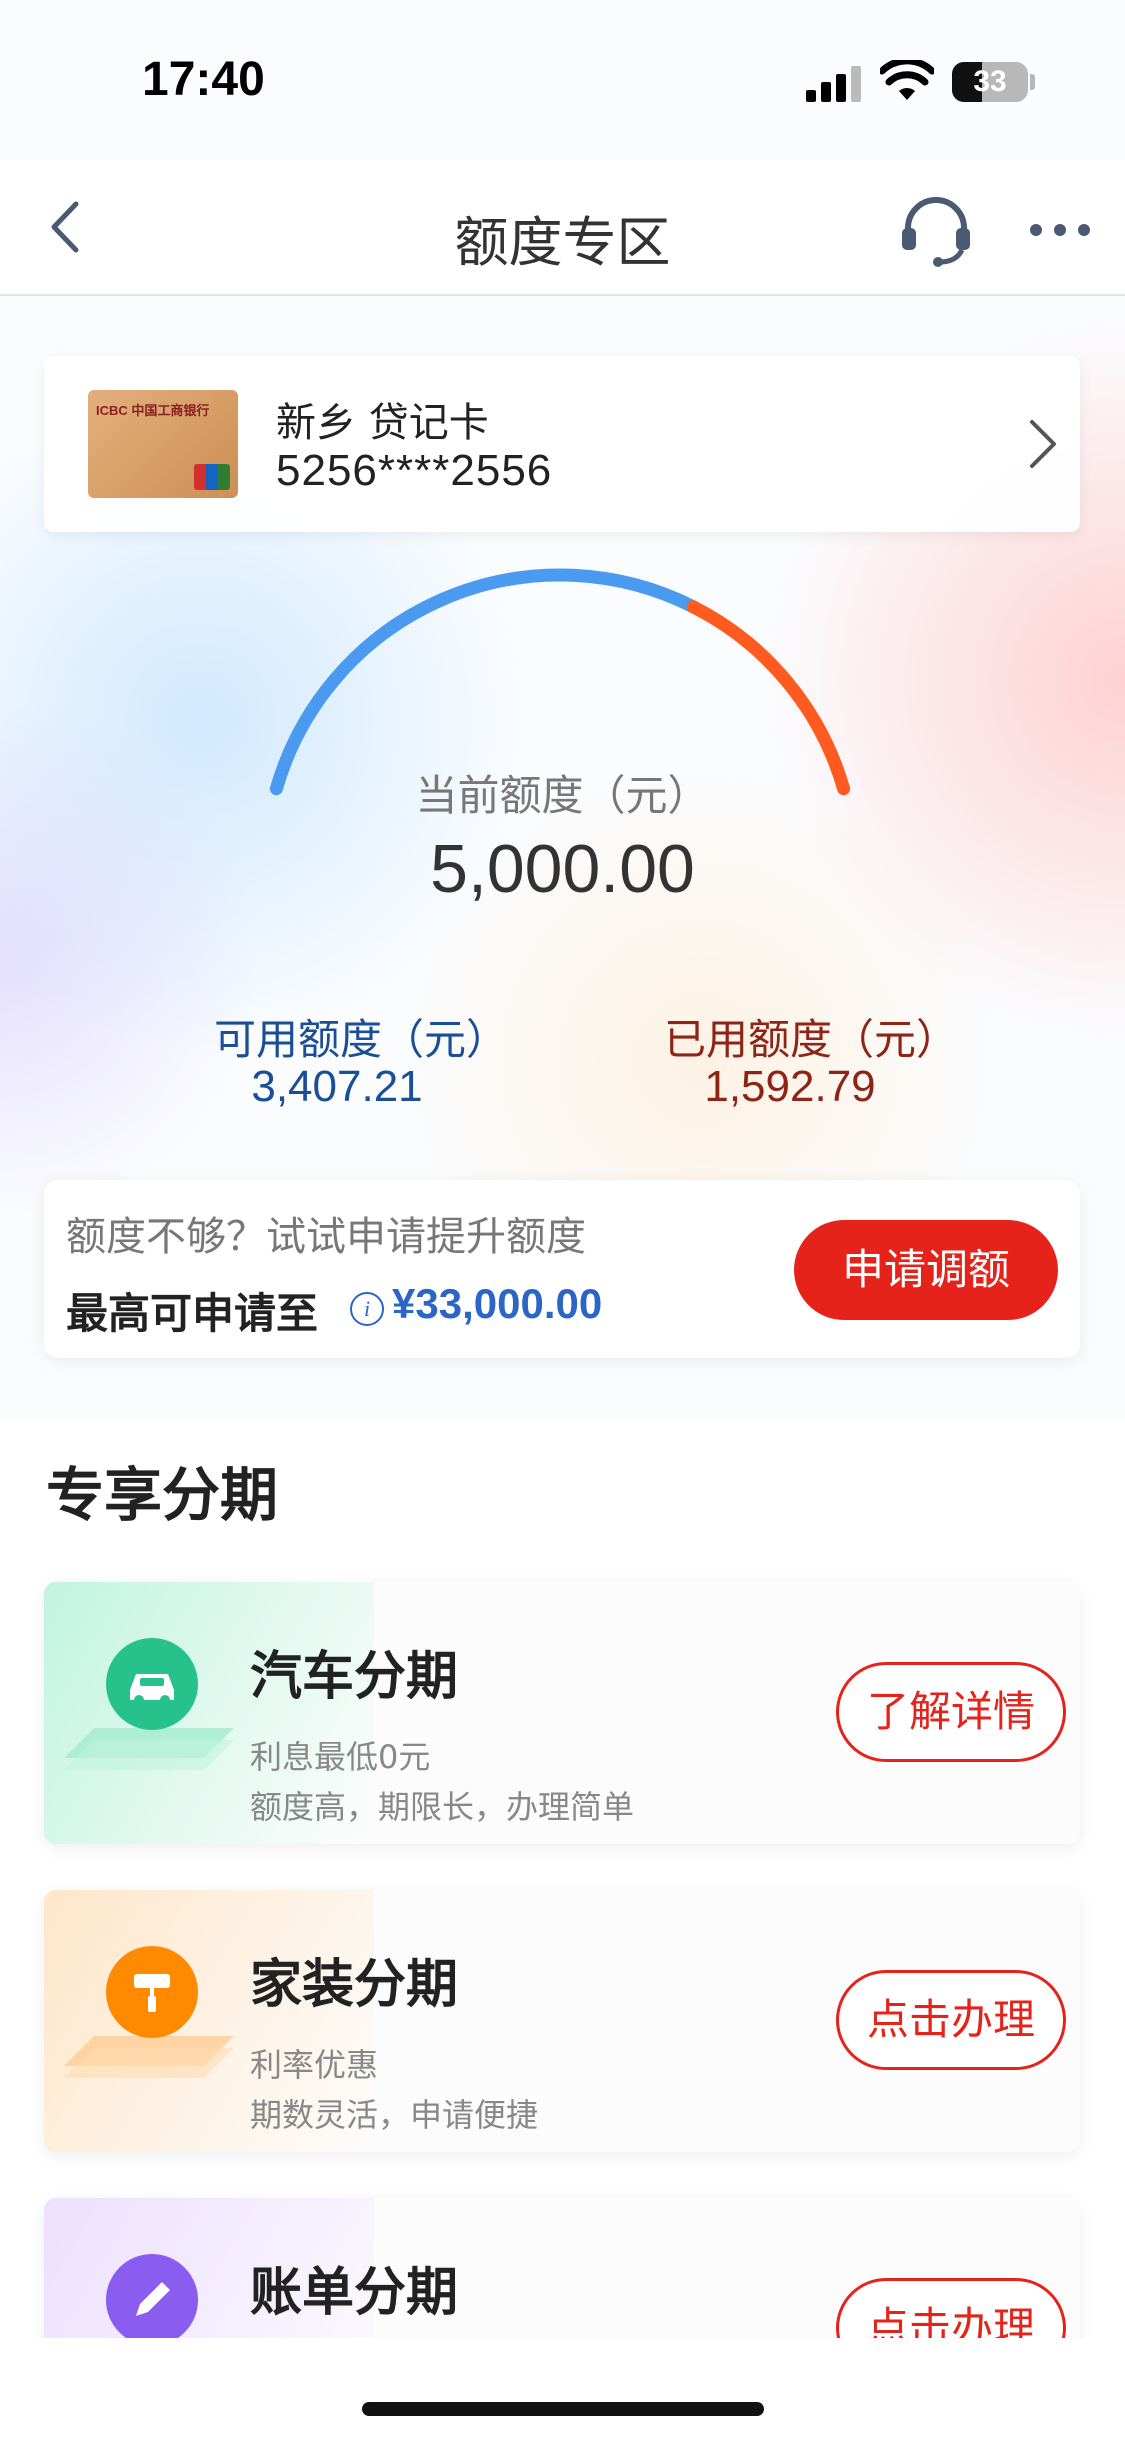 The image size is (1125, 2439). Describe the element at coordinates (192, 1313) in the screenshot. I see `max-limit-label: 最高可申请至` at that location.